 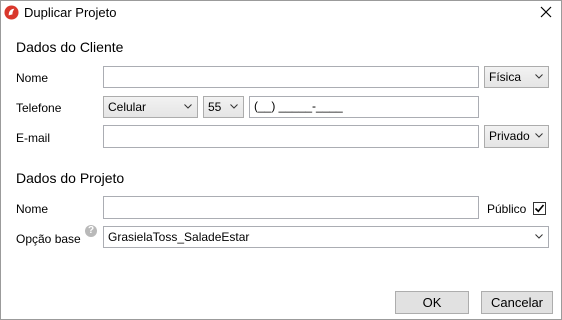 I want to click on opcao-base-value: GrasielaToss_SaladeEstar, so click(x=179, y=237).